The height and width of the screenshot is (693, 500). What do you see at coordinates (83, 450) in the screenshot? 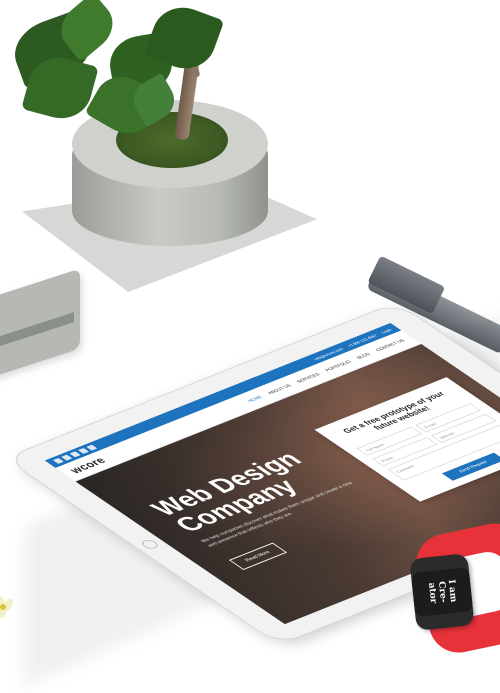
I see `linkedin-icon` at bounding box center [83, 450].